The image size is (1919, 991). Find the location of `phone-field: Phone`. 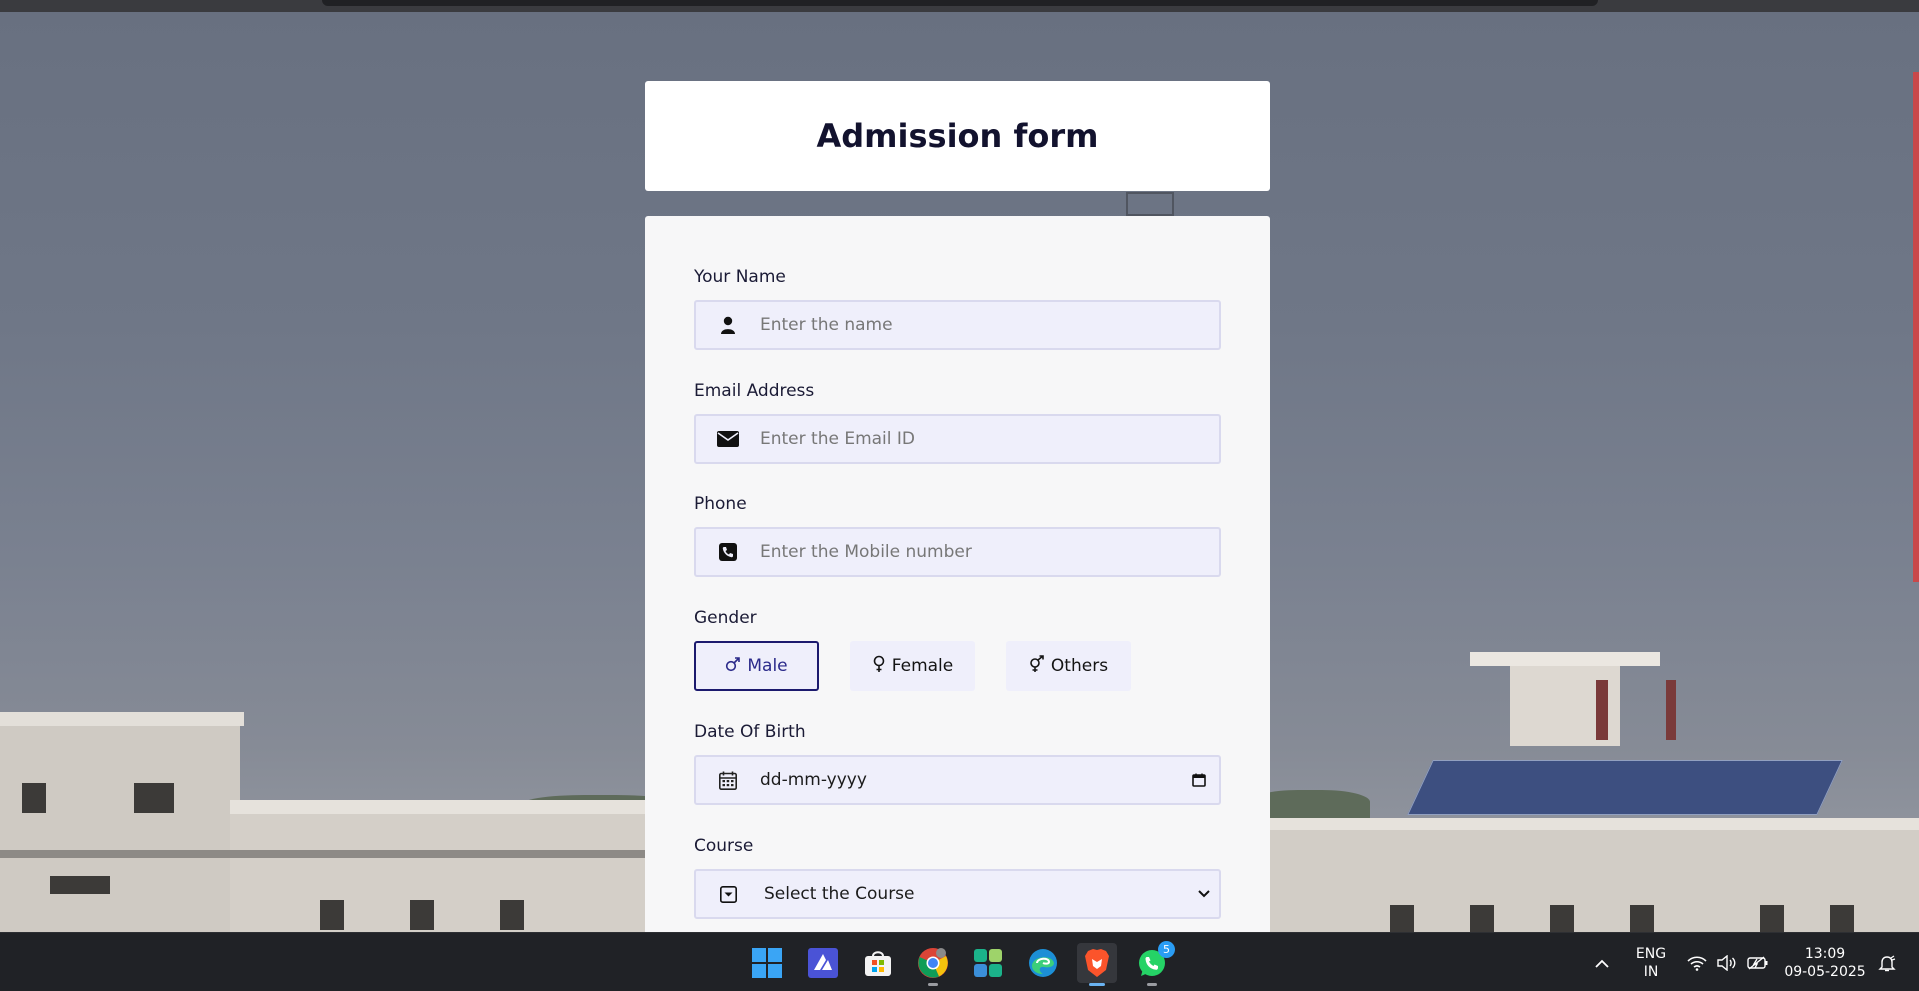

phone-field: Phone is located at coordinates (957, 535).